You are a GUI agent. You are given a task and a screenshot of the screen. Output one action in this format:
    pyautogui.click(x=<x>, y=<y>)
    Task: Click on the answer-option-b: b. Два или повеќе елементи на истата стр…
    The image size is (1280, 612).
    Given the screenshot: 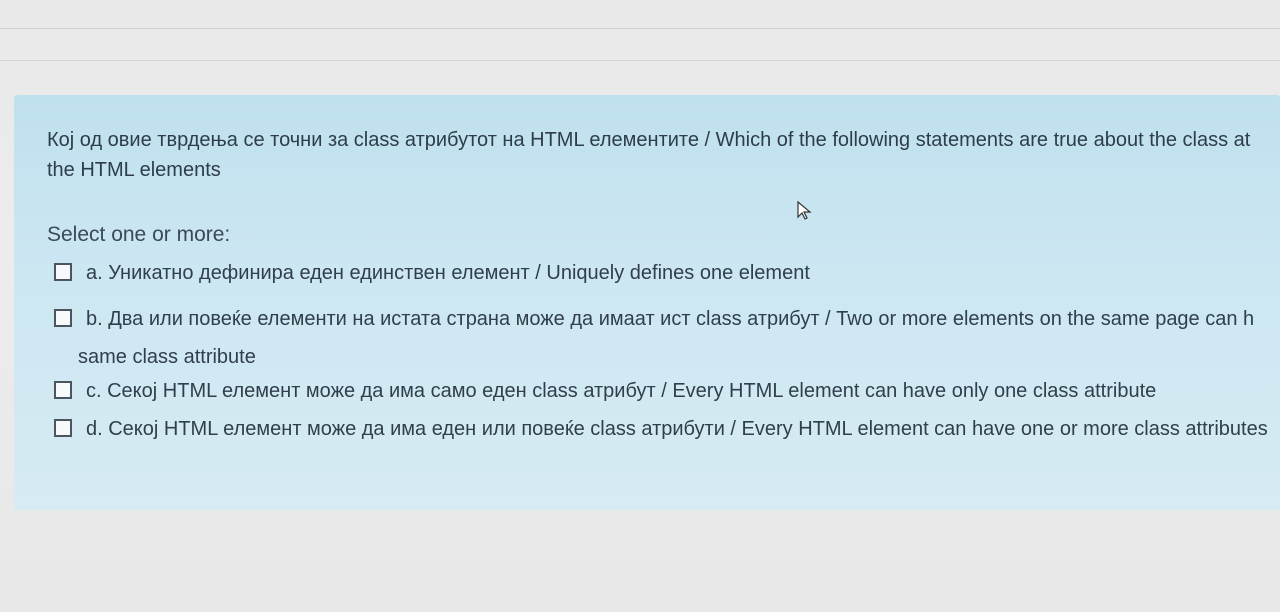 What is the action you would take?
    pyautogui.click(x=667, y=340)
    